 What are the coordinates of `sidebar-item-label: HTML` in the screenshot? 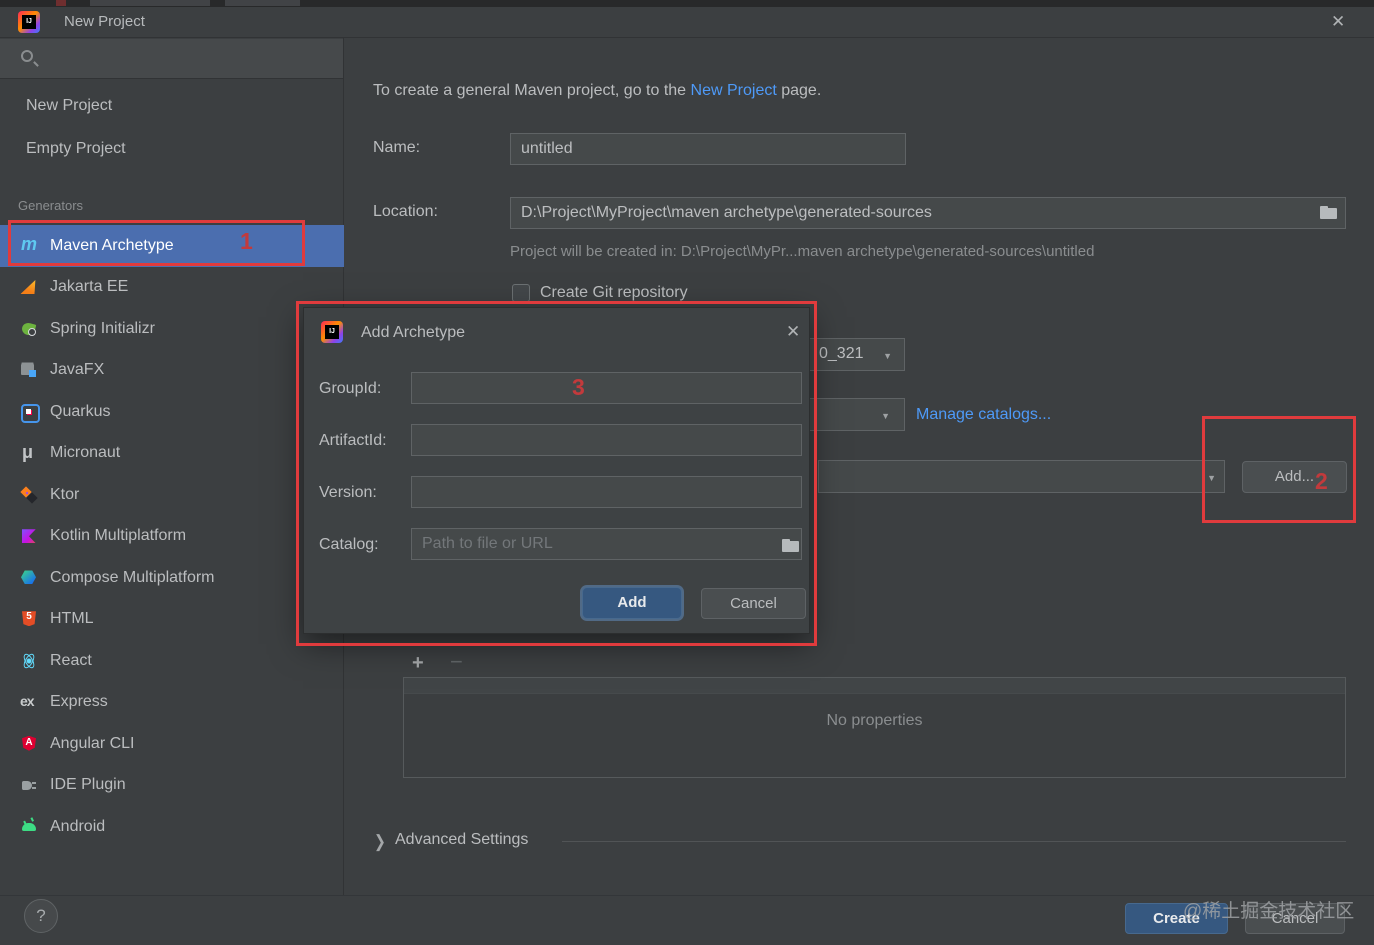 It's located at (72, 619).